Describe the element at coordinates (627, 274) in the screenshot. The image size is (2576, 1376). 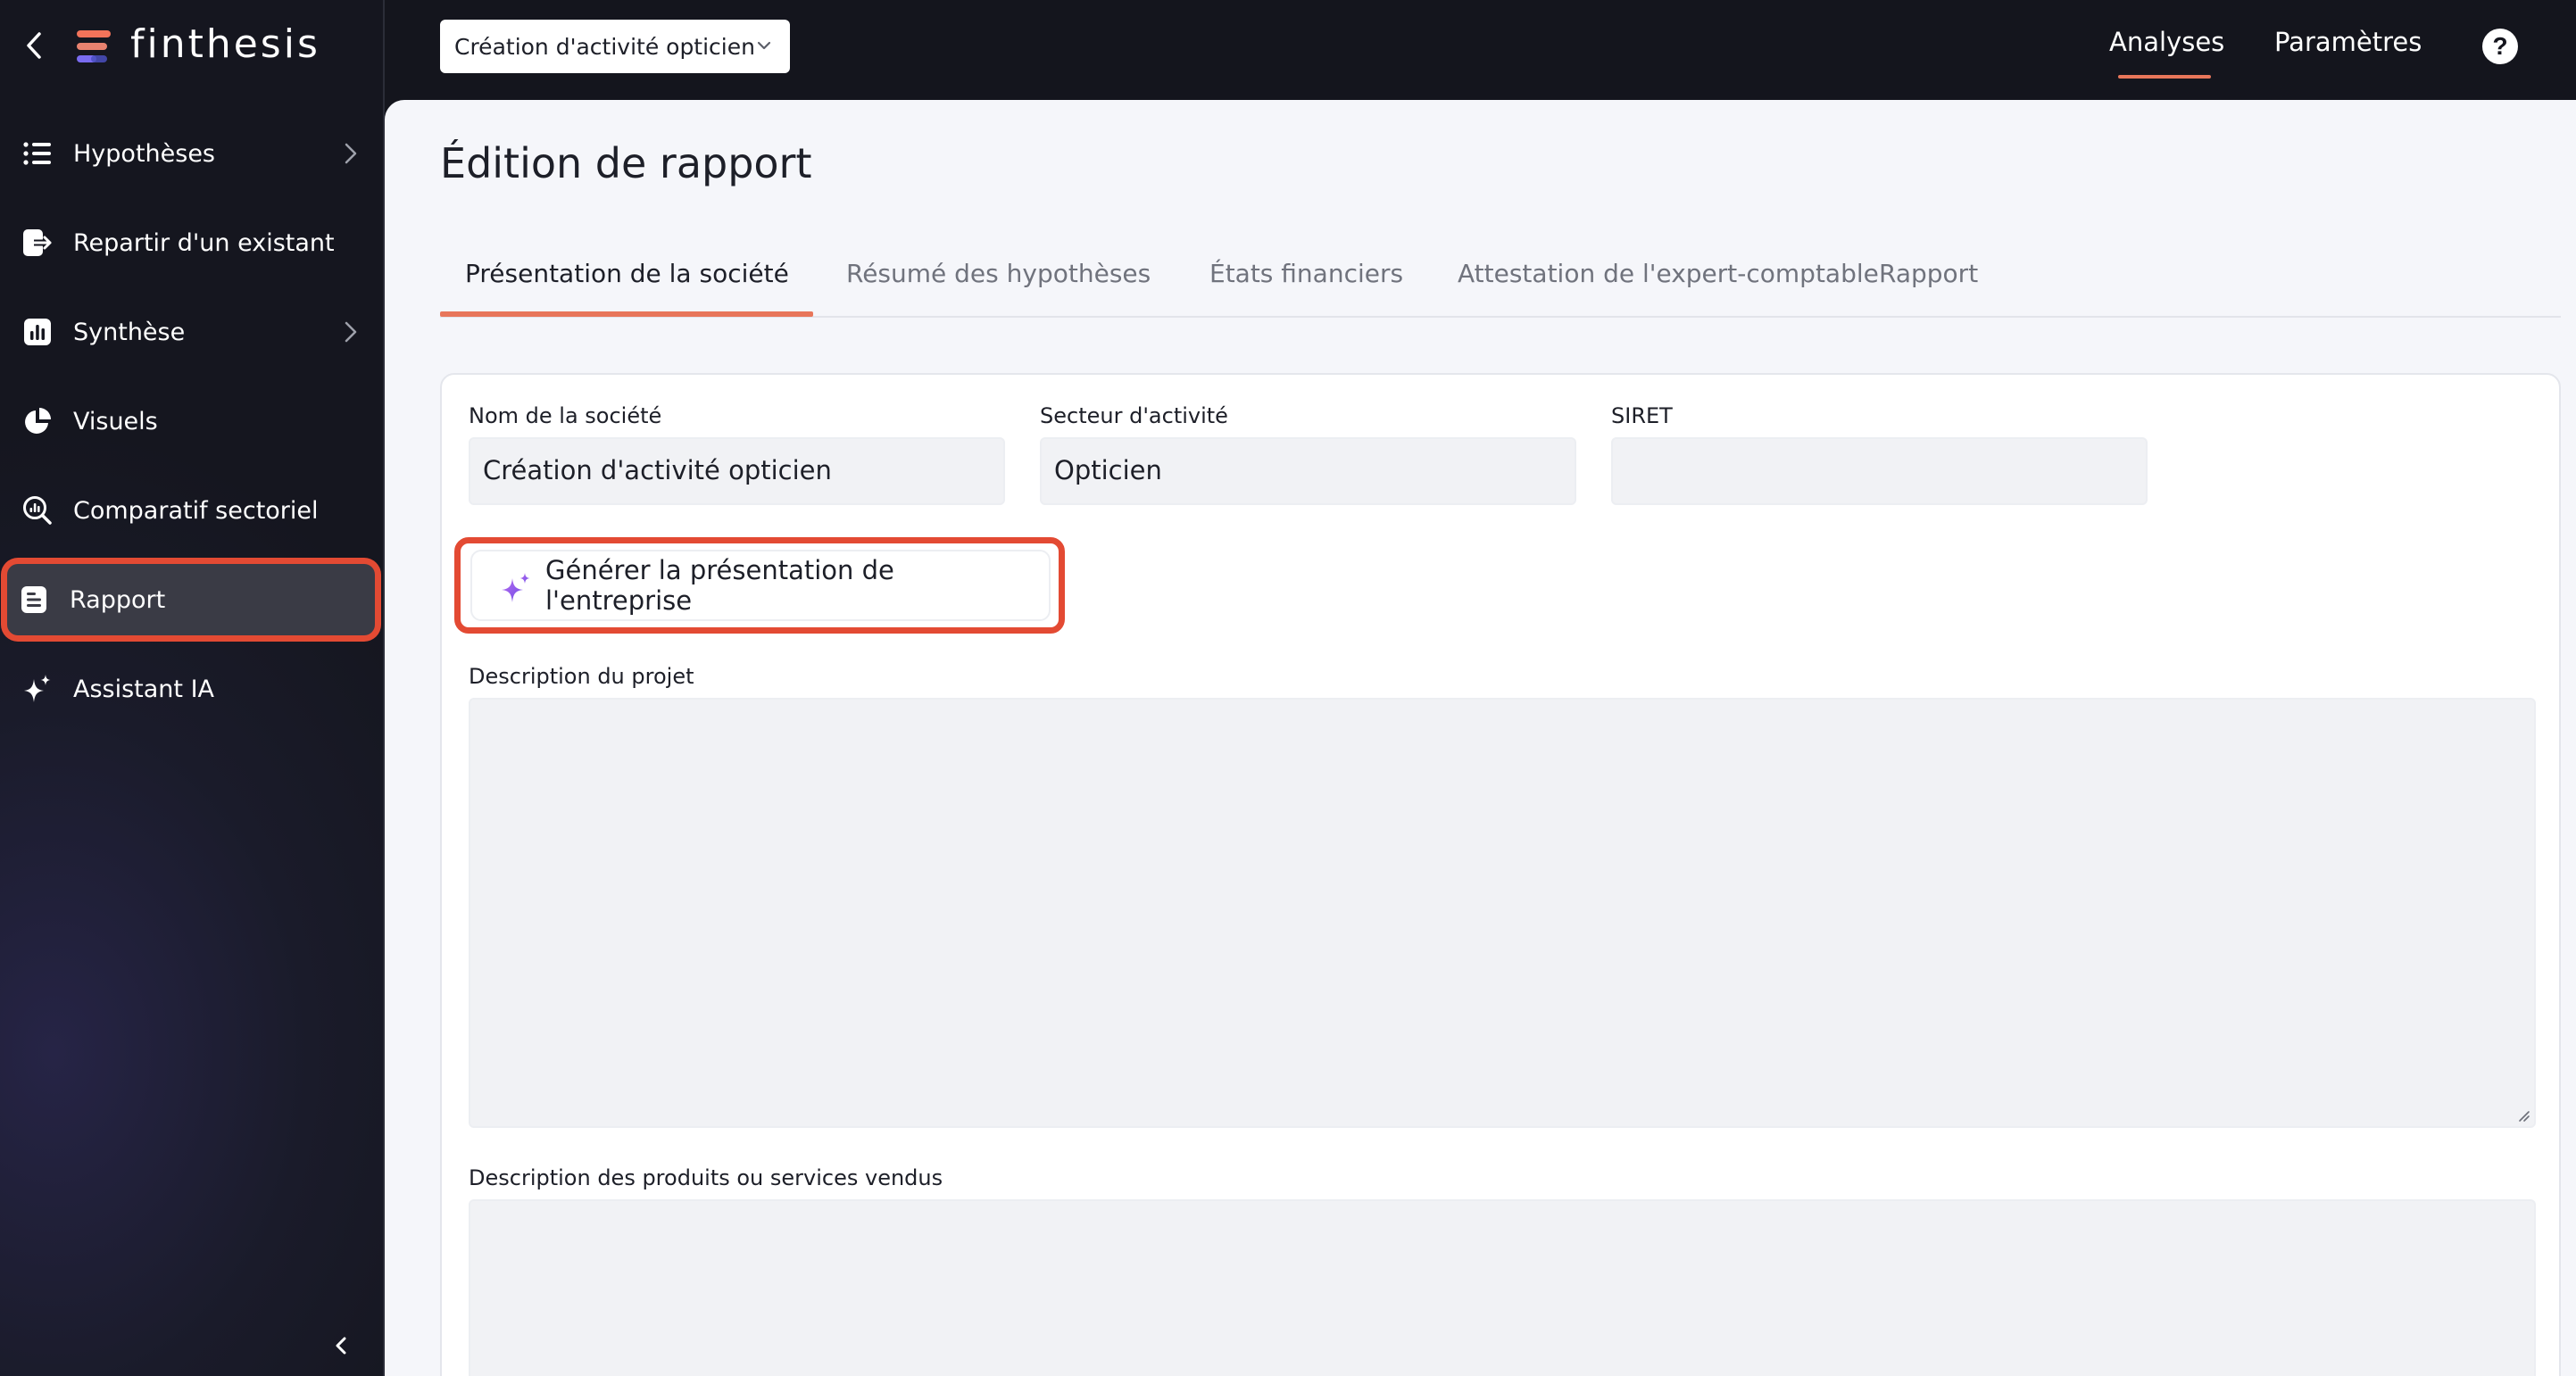
I see `tab-presentation-societe: Présentation de la société` at that location.